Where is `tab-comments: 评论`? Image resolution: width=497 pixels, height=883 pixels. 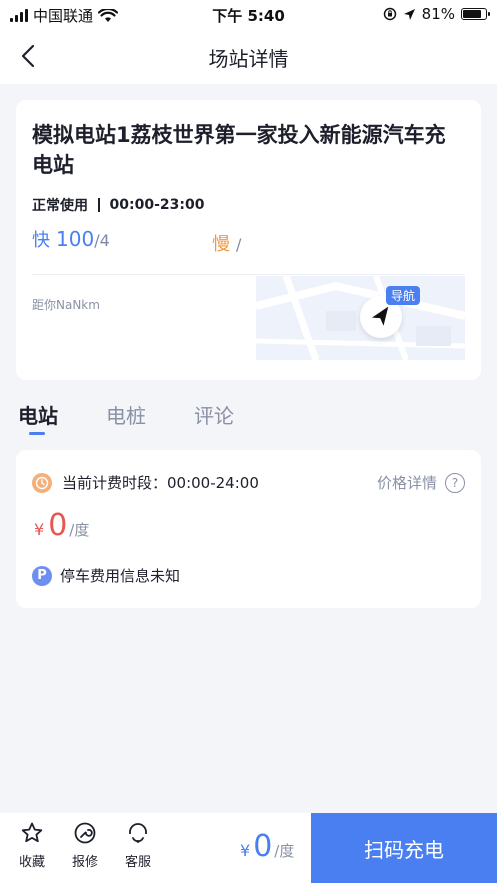 tab-comments: 评论 is located at coordinates (214, 414).